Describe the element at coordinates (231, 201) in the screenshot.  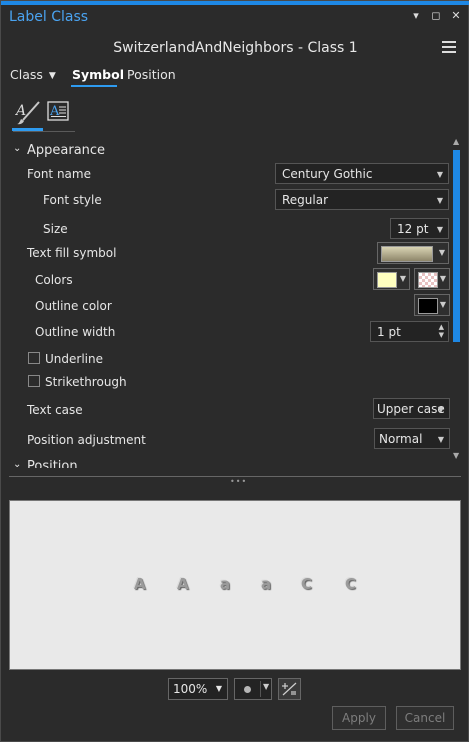
I see `font-style-row: Font style Regular ▼` at that location.